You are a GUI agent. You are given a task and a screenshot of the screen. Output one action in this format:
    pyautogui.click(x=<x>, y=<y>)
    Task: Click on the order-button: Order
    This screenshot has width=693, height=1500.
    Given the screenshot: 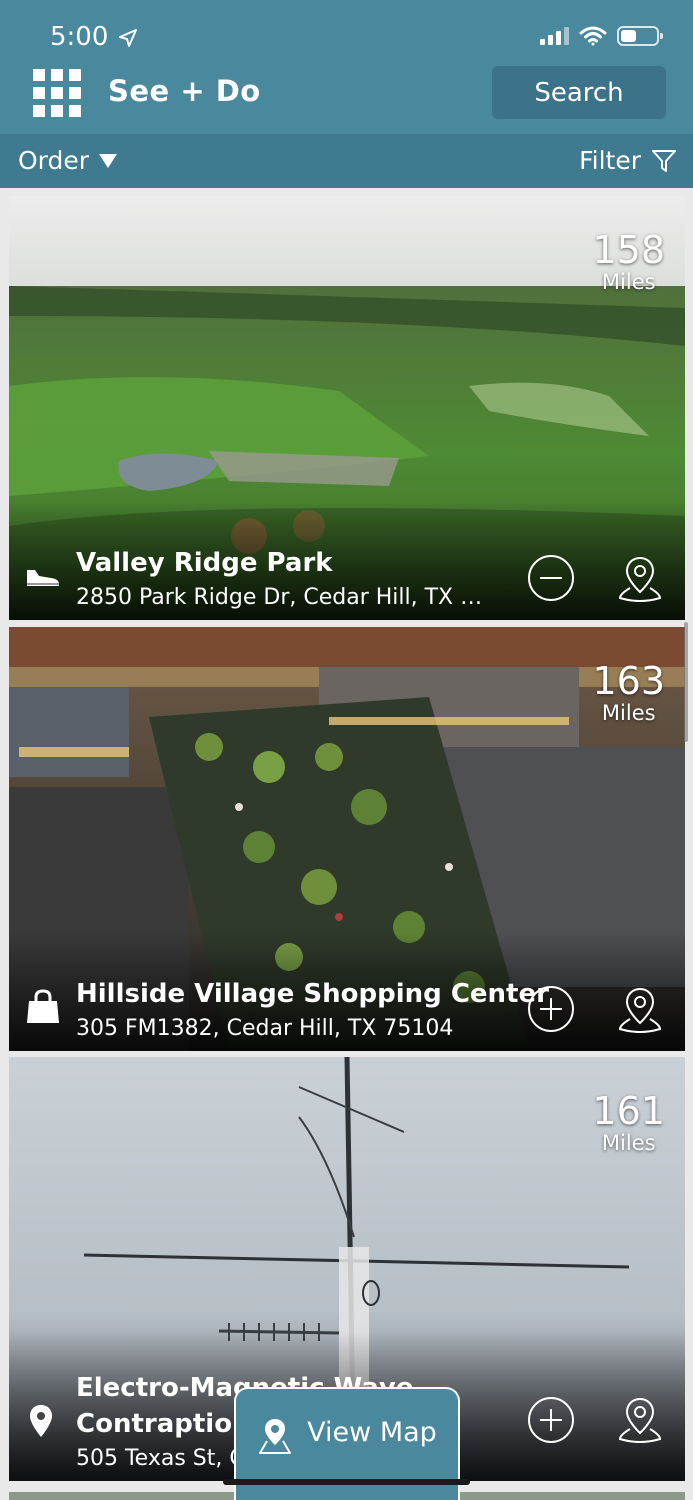 What is the action you would take?
    pyautogui.click(x=68, y=160)
    